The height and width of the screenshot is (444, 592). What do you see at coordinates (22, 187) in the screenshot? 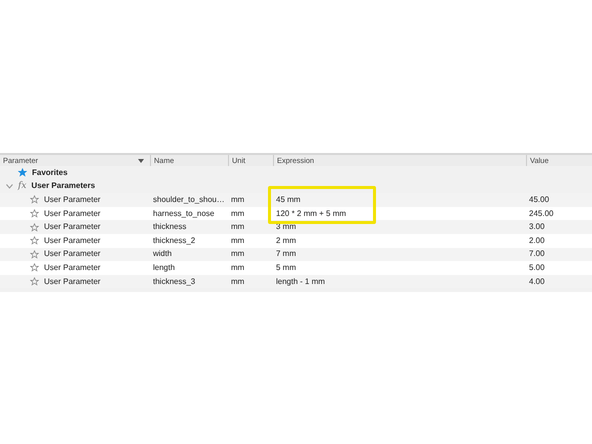
I see `function-icon: fx` at bounding box center [22, 187].